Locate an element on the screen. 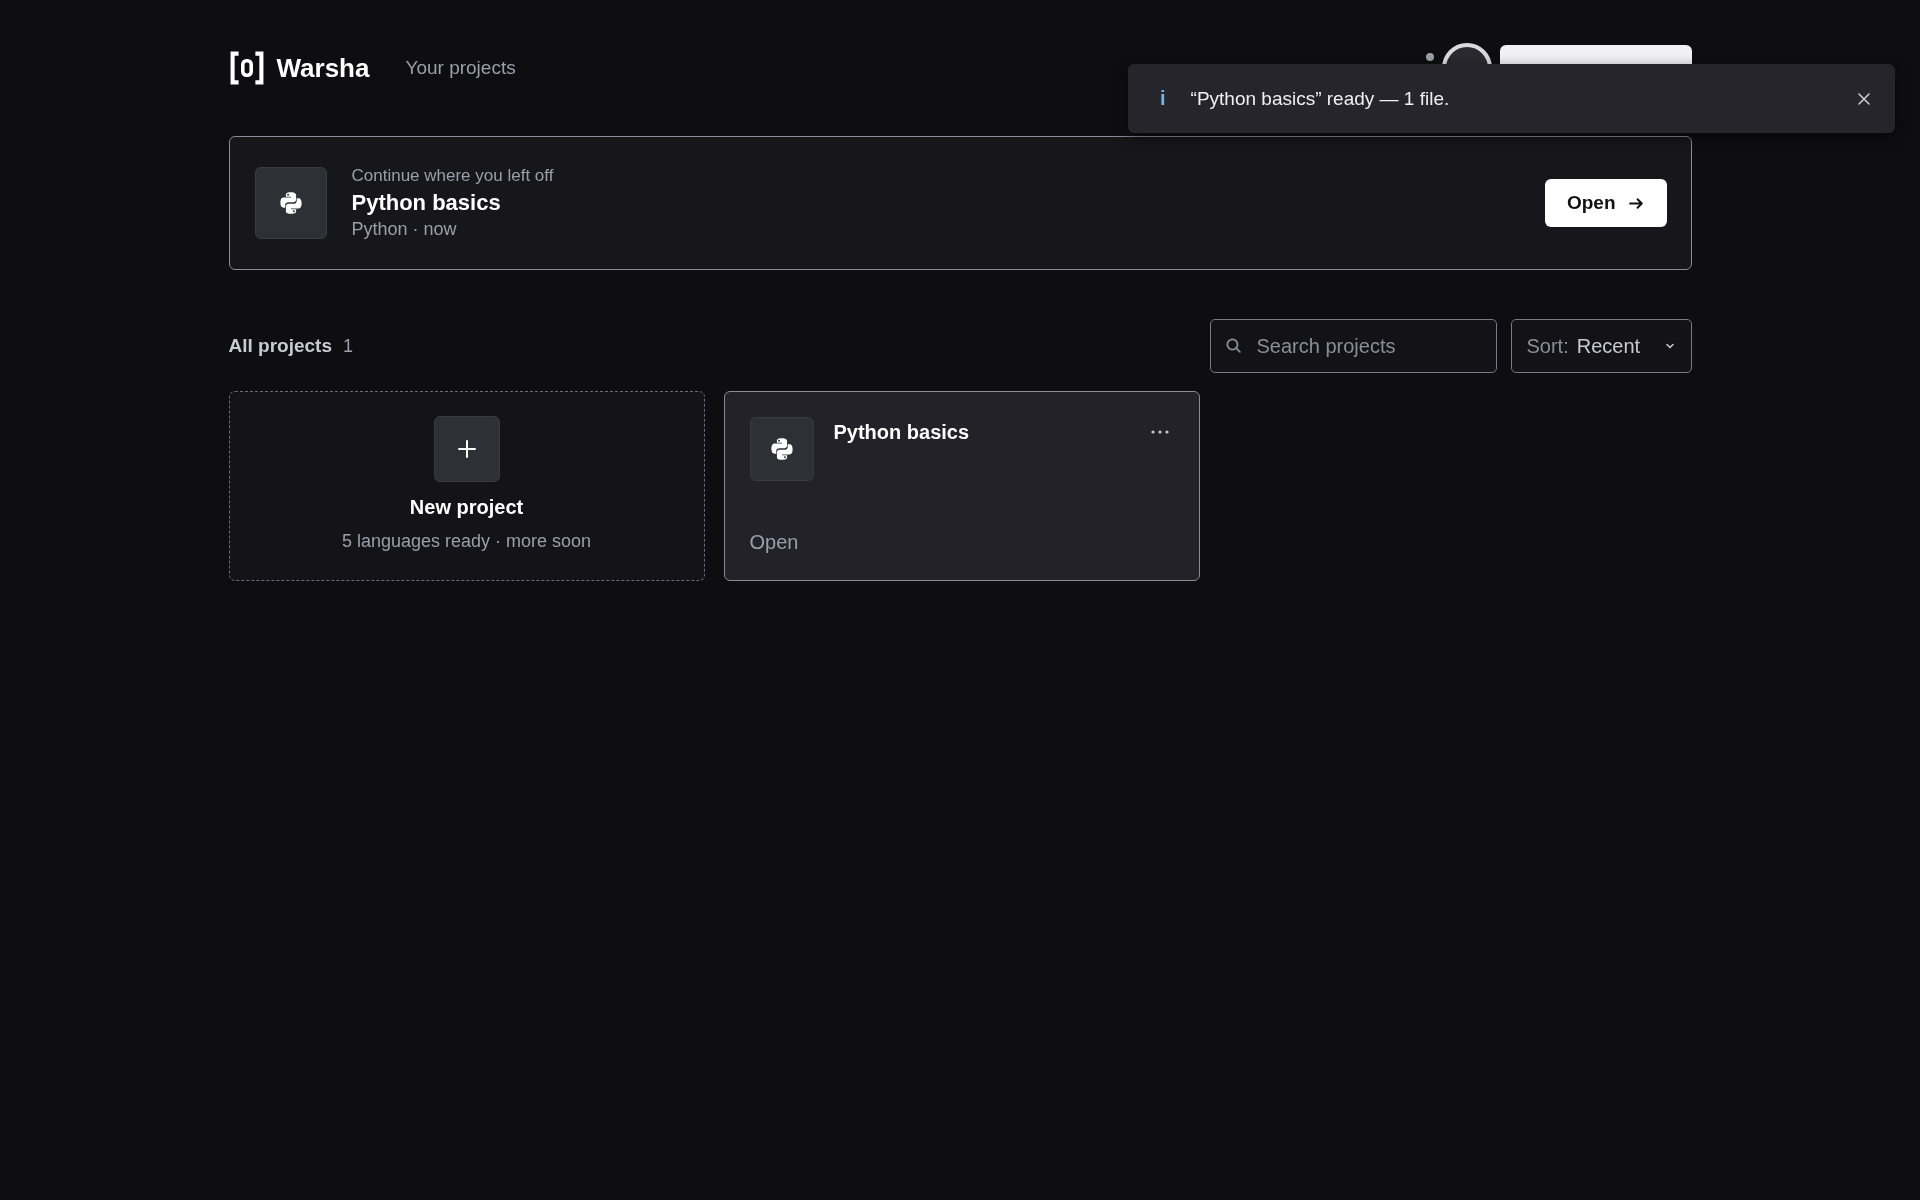 This screenshot has height=1200, width=1920. toast-message: “Python basics” ready — 1 file. is located at coordinates (1320, 98).